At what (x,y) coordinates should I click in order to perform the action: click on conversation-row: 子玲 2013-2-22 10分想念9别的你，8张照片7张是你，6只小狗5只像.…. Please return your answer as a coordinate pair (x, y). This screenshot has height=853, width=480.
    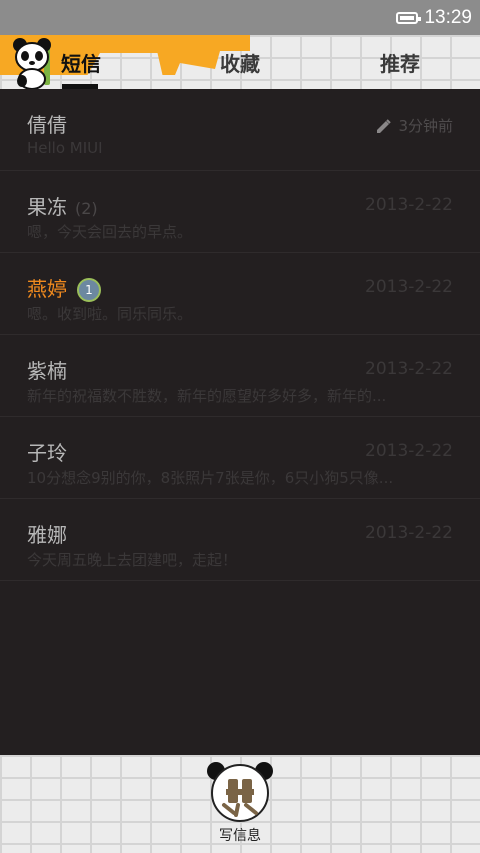
    Looking at the image, I should click on (240, 458).